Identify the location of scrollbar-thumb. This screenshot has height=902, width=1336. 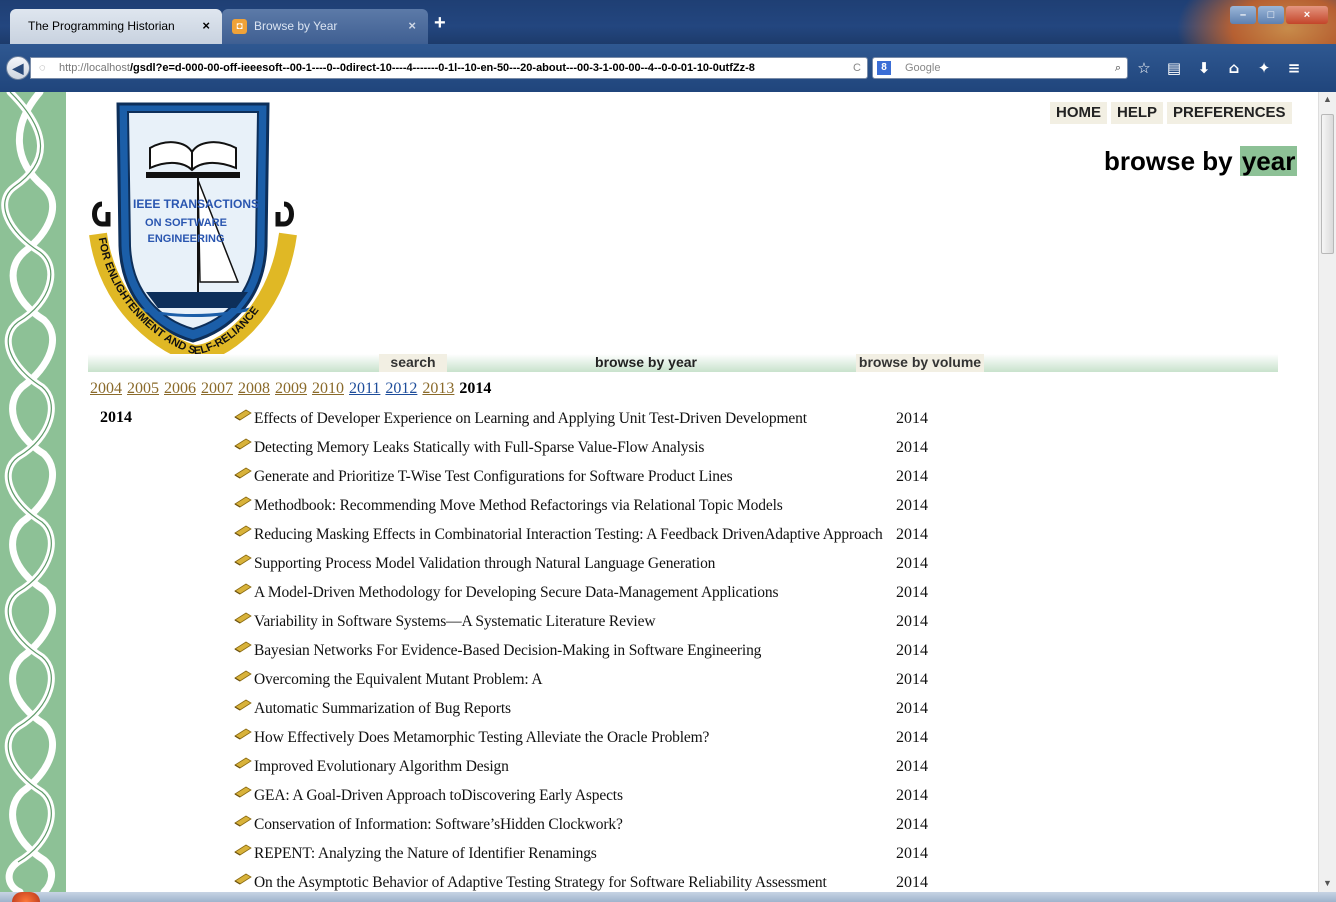
(1327, 184).